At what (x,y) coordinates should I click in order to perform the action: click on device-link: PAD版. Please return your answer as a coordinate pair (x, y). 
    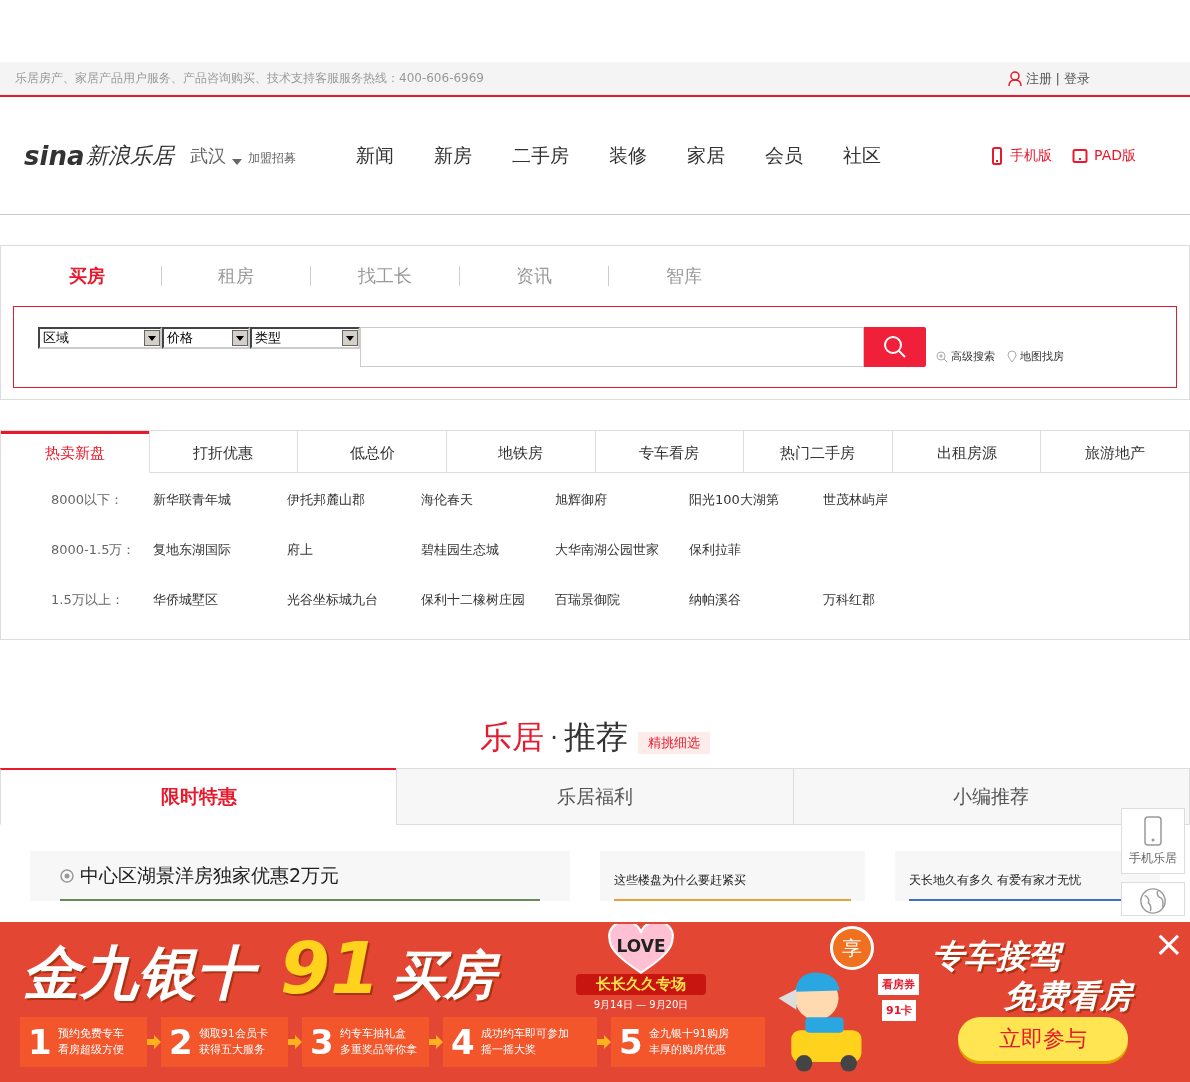
    Looking at the image, I should click on (1104, 155).